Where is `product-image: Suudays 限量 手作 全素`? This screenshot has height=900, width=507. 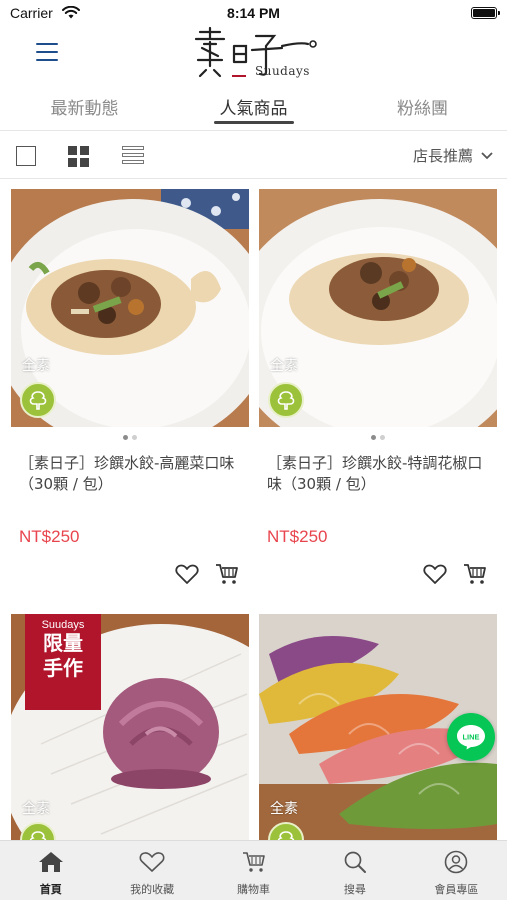 product-image: Suudays 限量 手作 全素 is located at coordinates (130, 733).